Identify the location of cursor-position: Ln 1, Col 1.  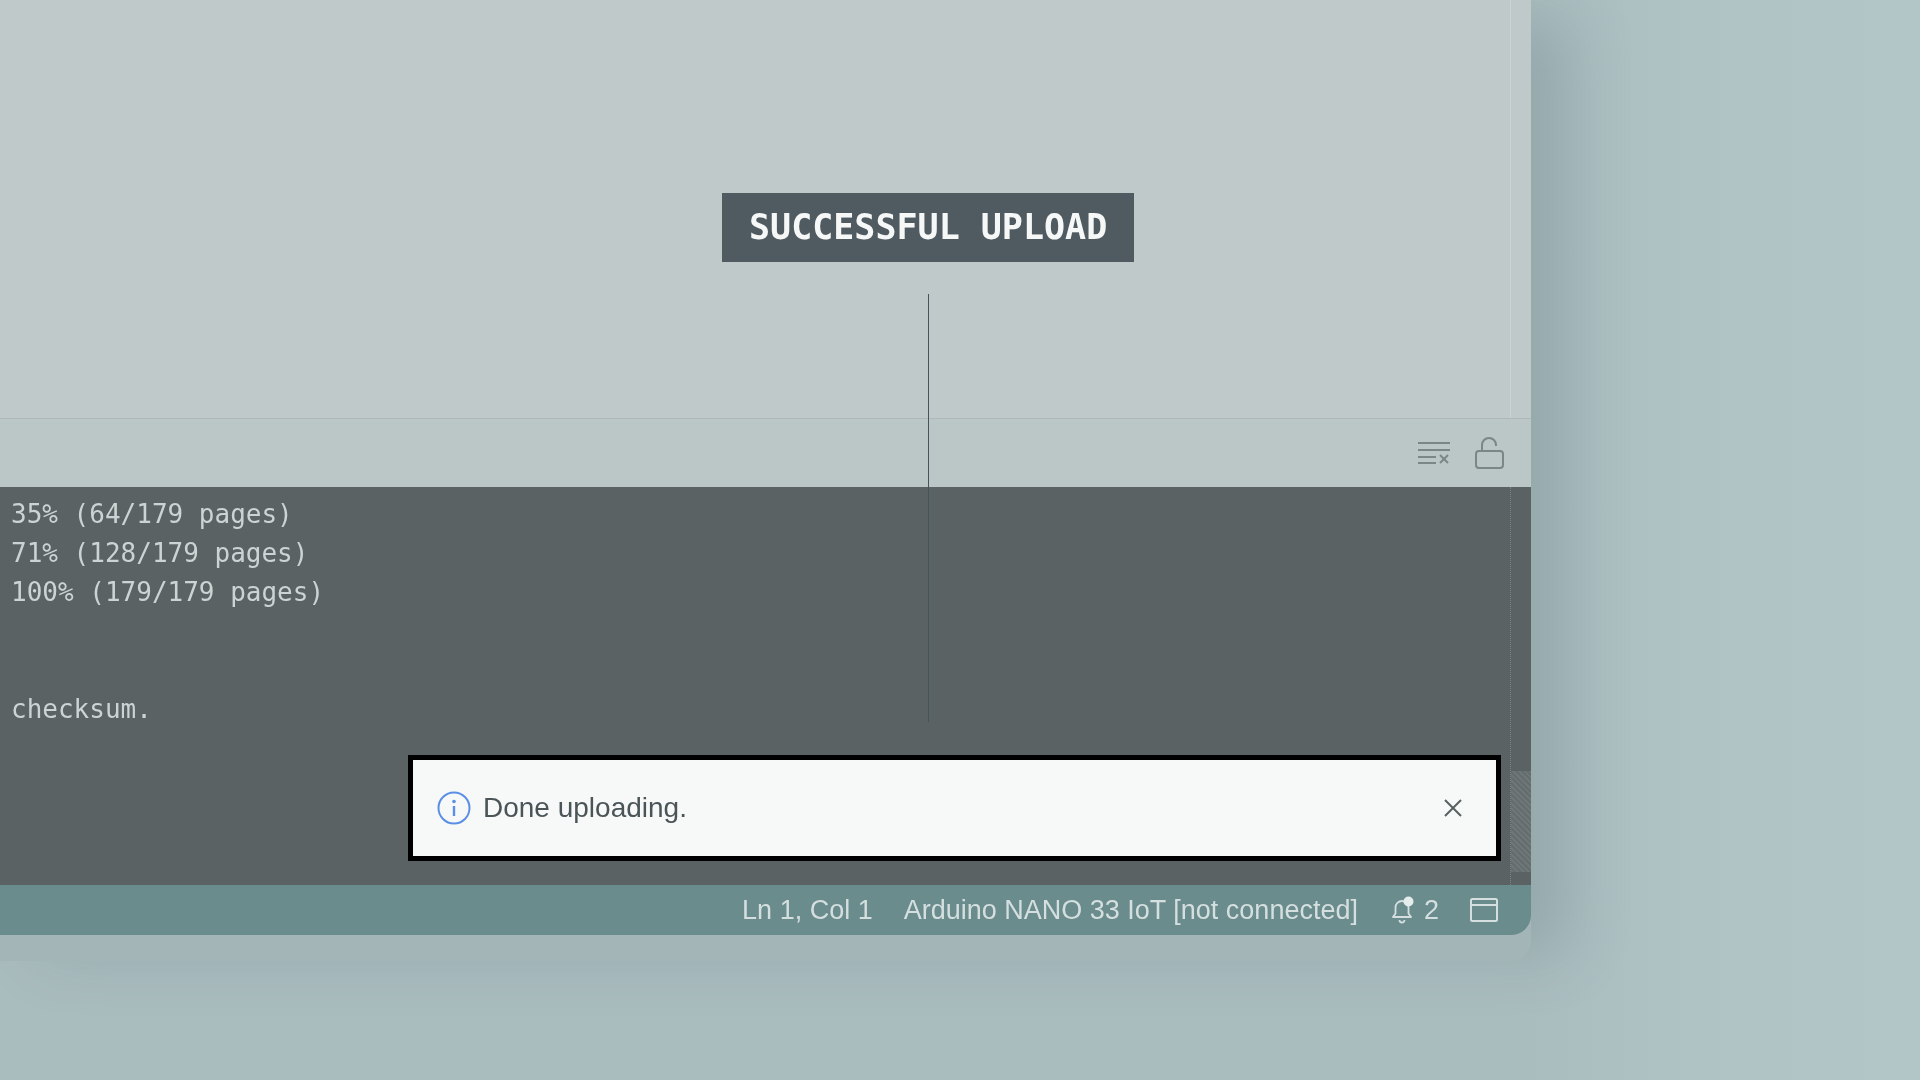
(807, 910).